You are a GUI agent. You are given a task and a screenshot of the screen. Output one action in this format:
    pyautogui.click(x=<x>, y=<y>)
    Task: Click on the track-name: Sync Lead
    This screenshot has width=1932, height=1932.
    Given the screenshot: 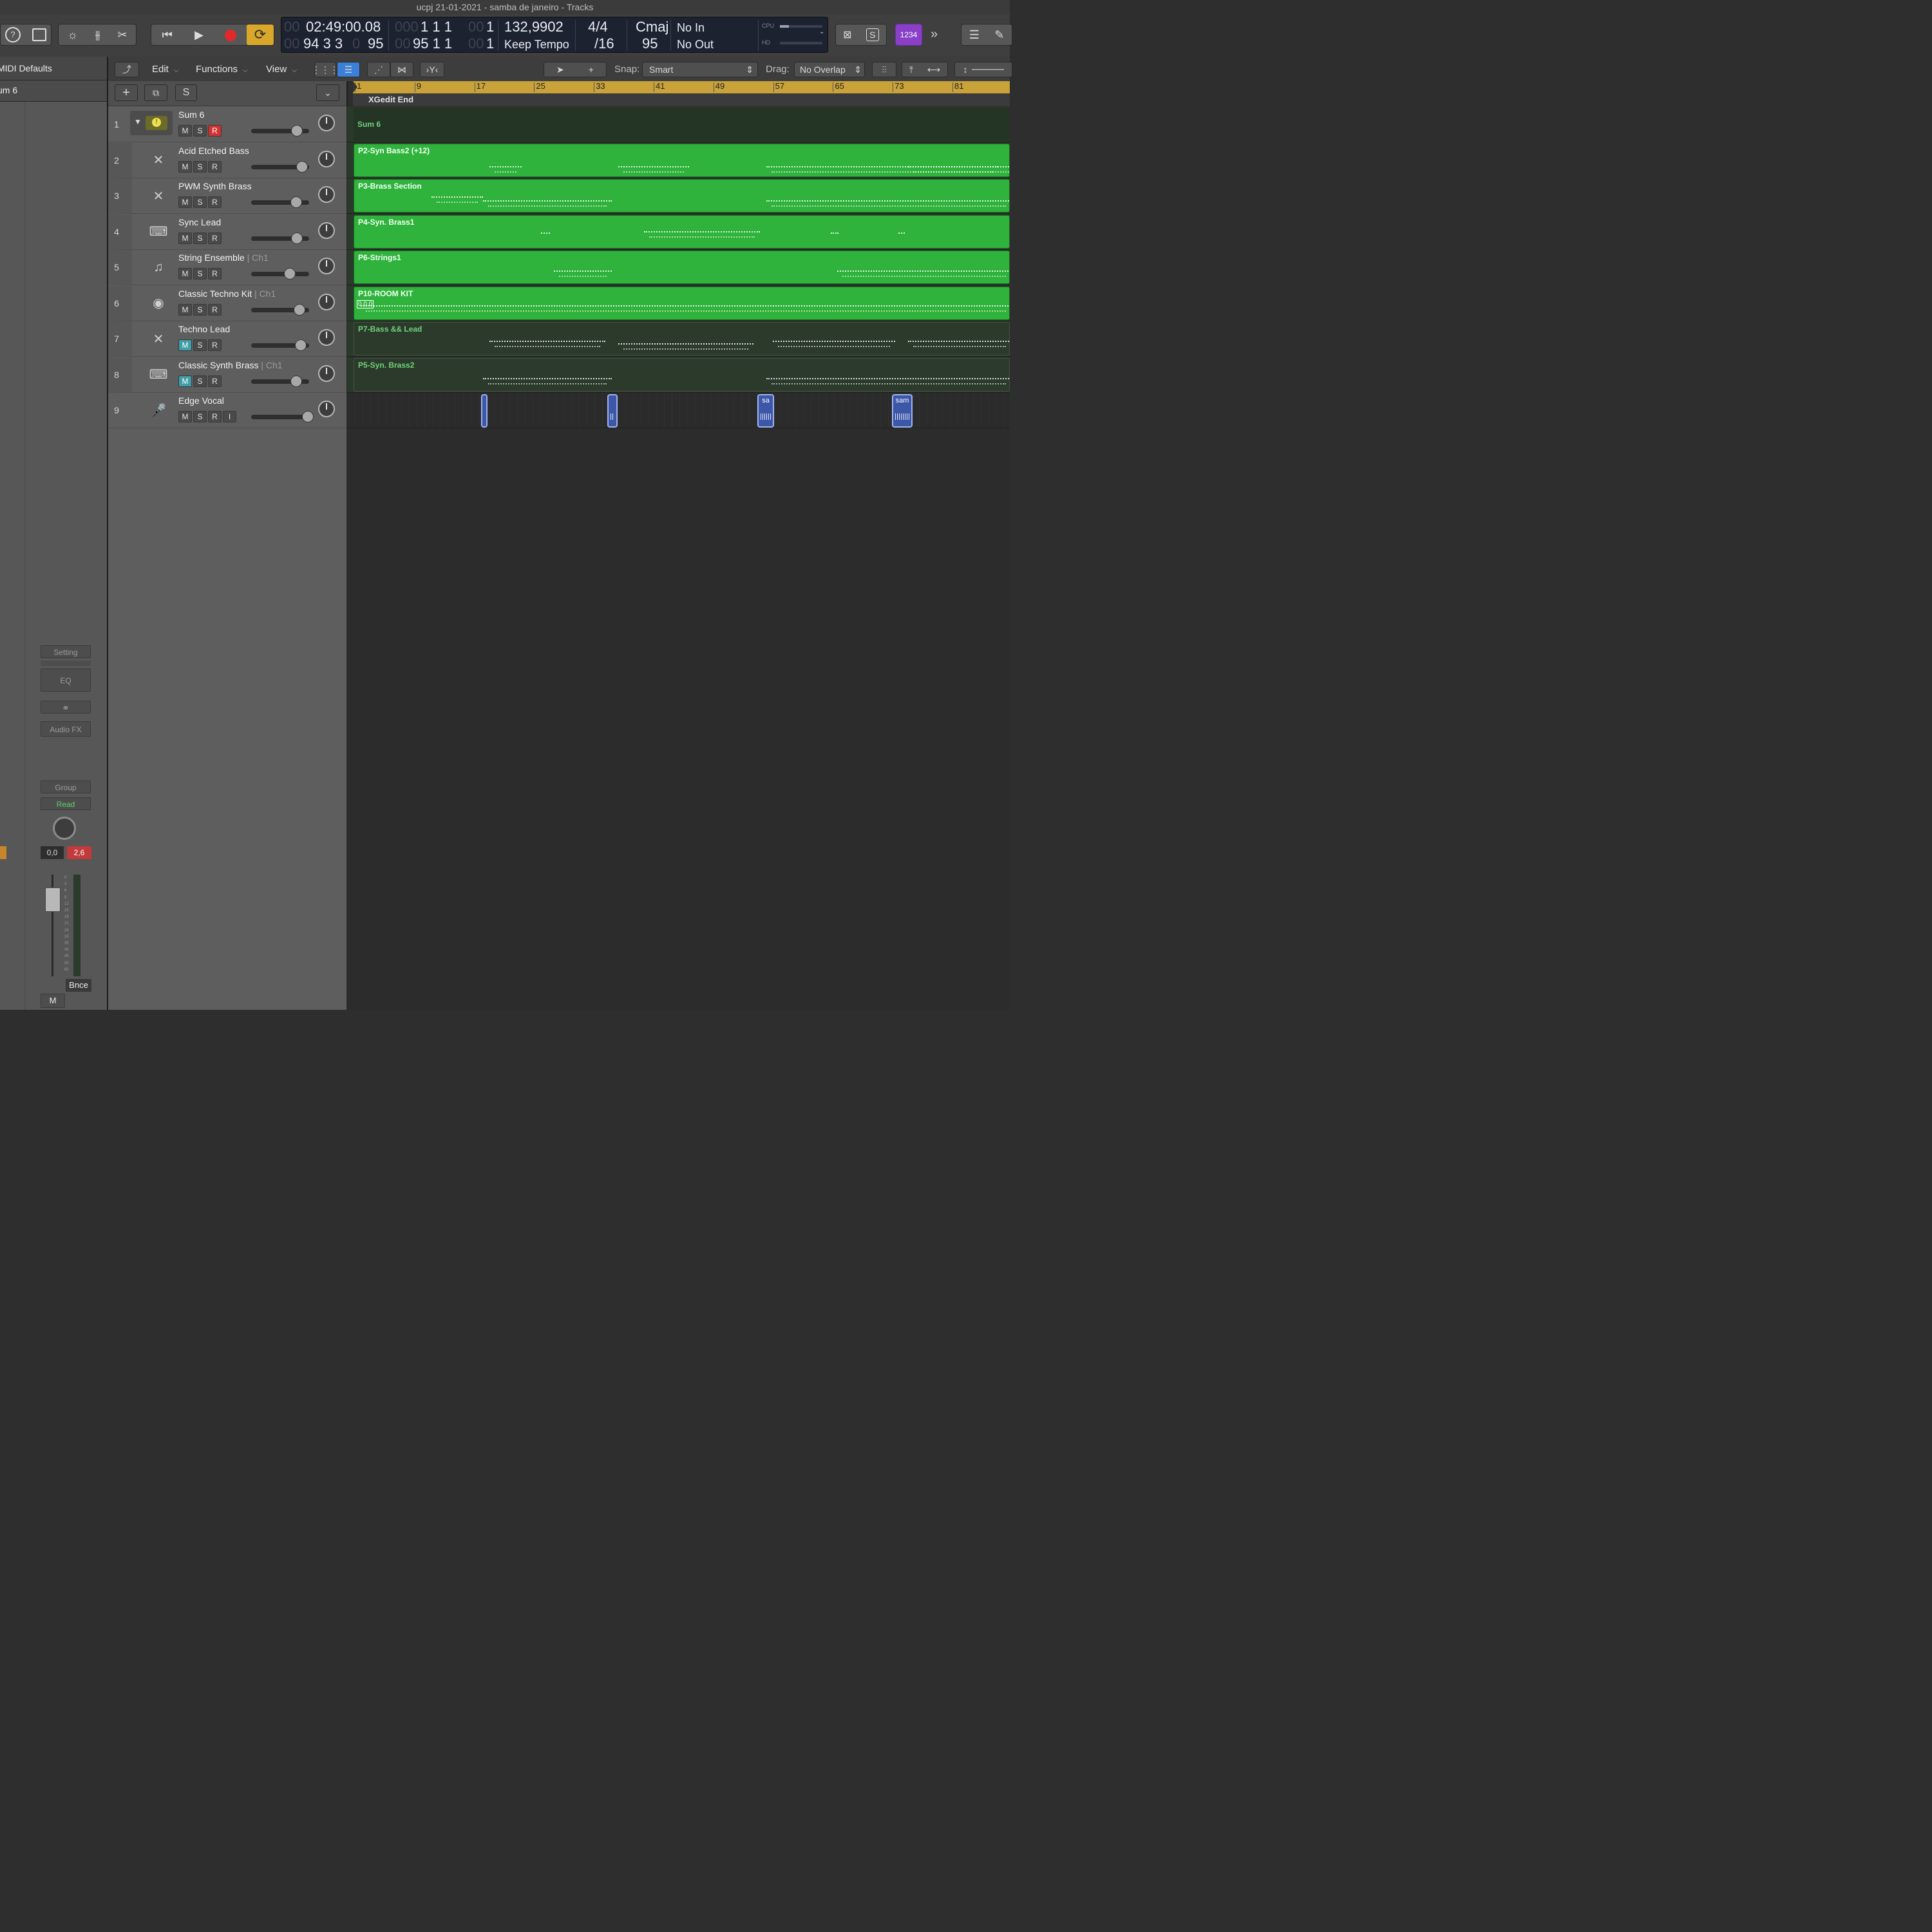 What is the action you would take?
    pyautogui.click(x=199, y=222)
    